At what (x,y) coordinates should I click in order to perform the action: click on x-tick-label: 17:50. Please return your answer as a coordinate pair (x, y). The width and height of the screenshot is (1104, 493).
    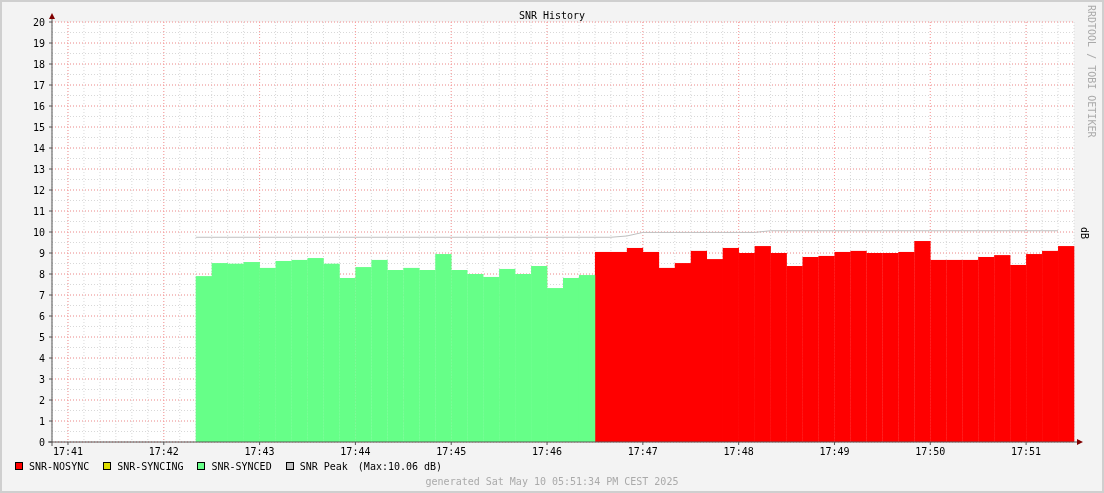
    Looking at the image, I should click on (930, 451).